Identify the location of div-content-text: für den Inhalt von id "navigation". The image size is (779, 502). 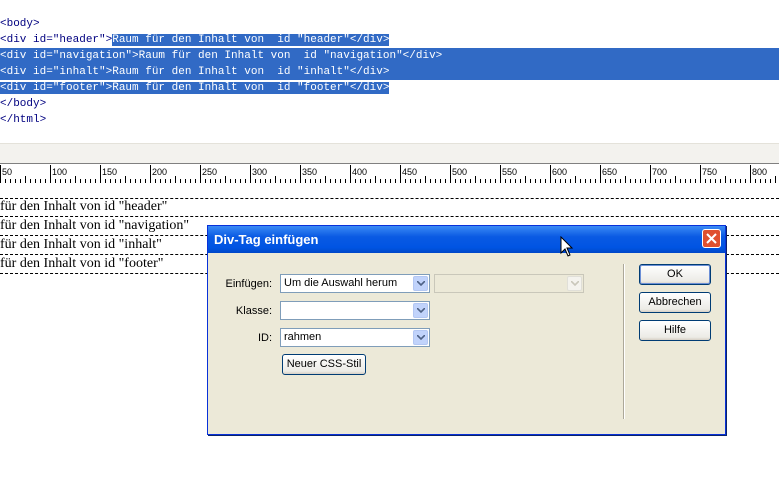
(95, 225).